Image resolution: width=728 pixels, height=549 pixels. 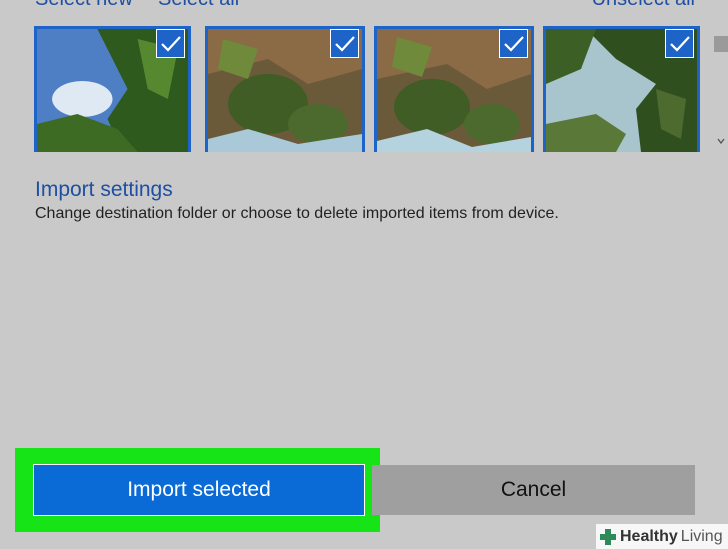 I want to click on plus-logo-icon, so click(x=608, y=536).